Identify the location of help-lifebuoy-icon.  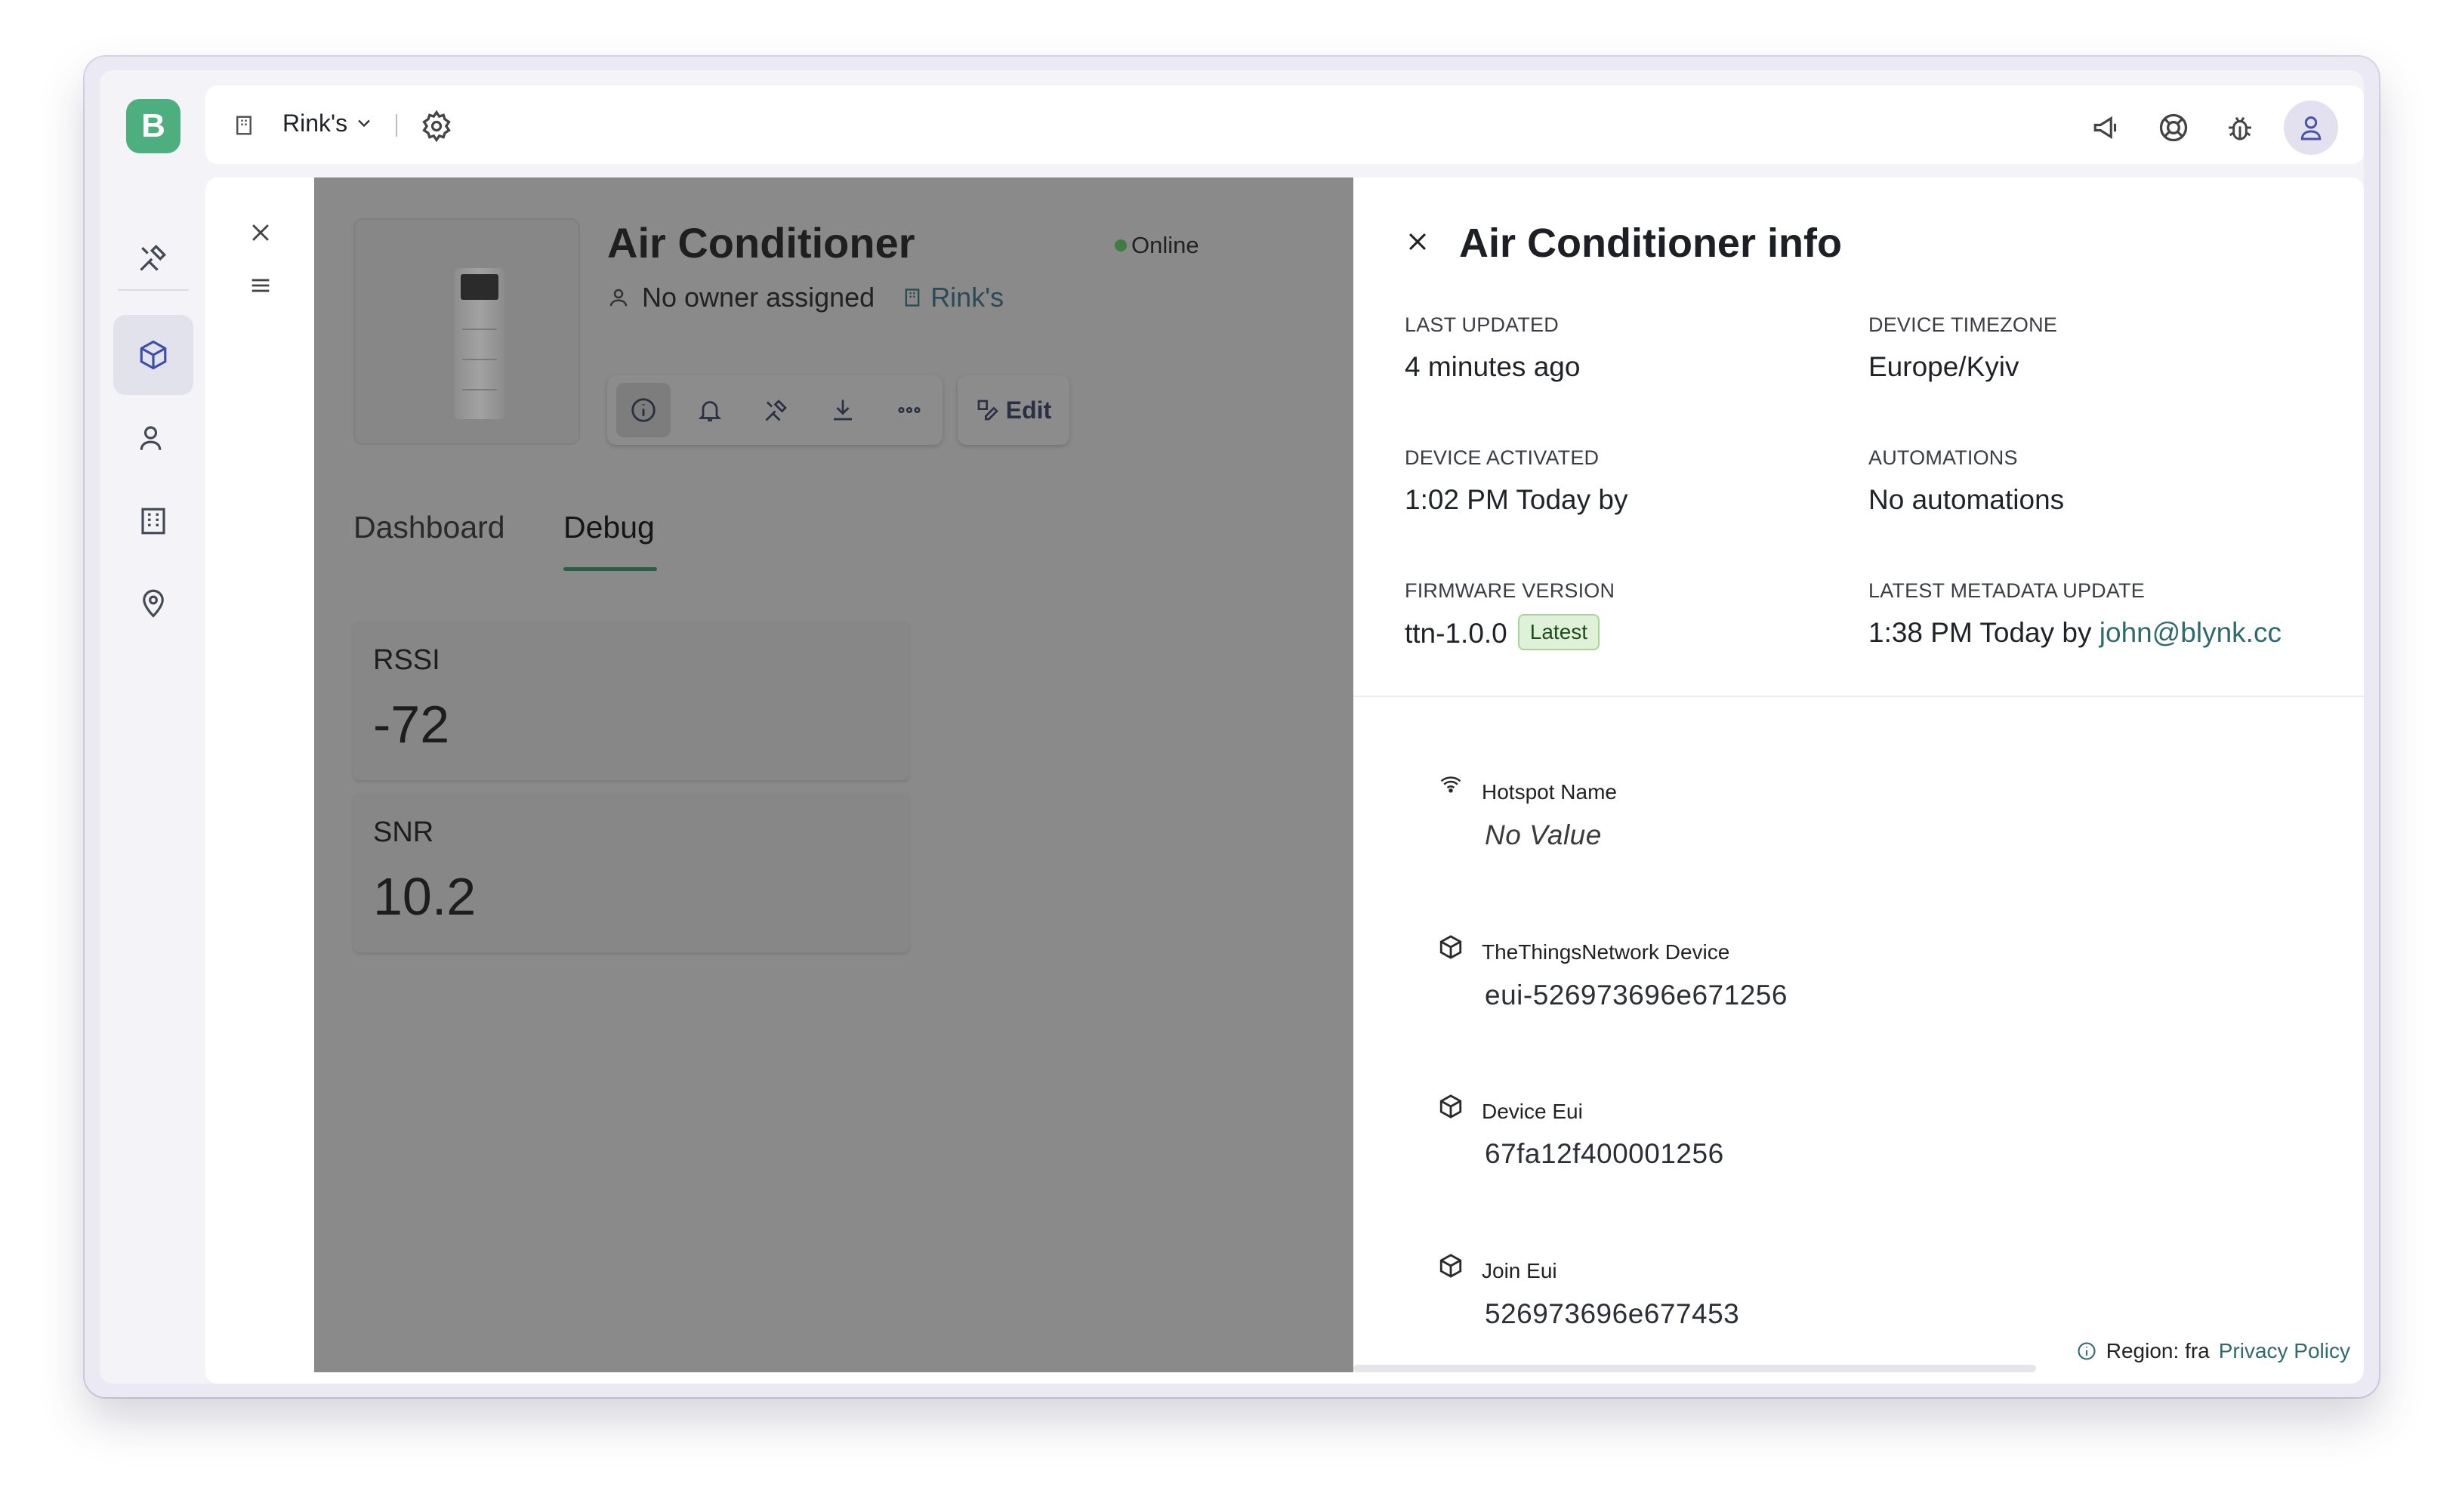
(2173, 127).